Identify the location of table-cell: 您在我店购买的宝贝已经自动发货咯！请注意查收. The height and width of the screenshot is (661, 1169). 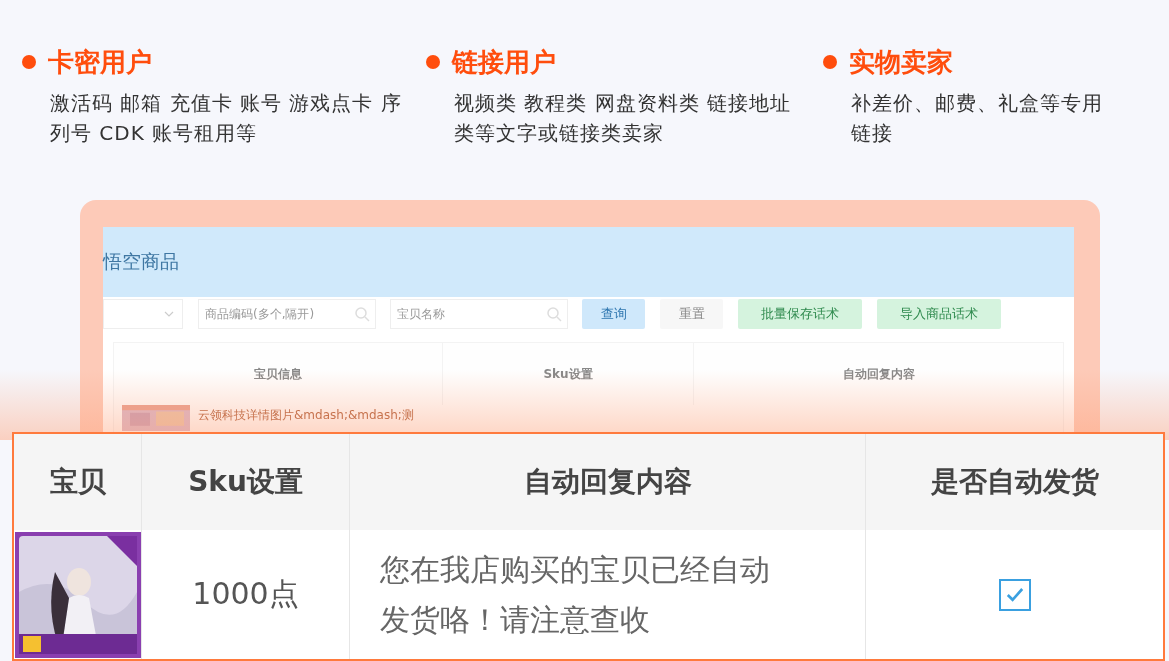
(608, 594).